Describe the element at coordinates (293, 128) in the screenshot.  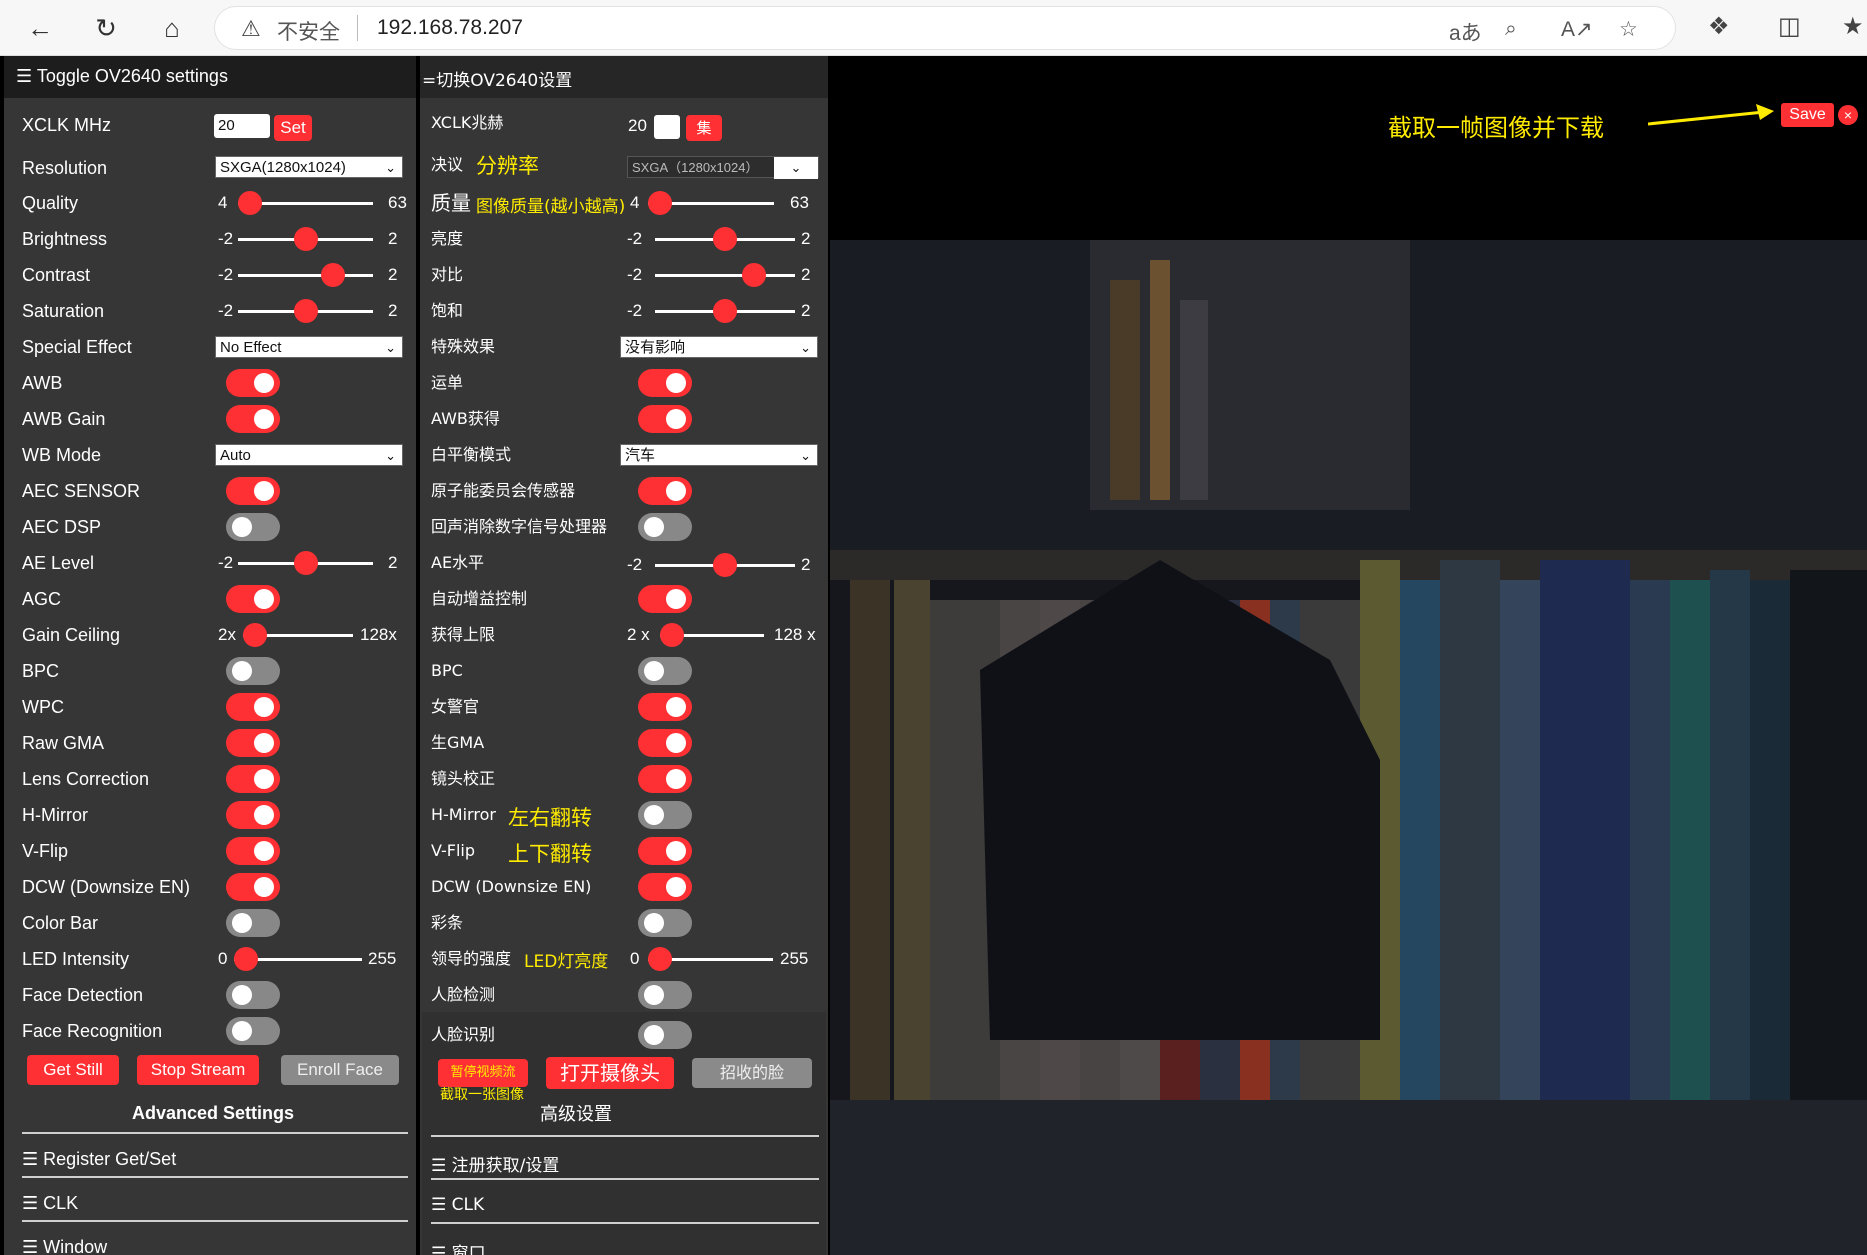
I see `xclk-set-button: Set` at that location.